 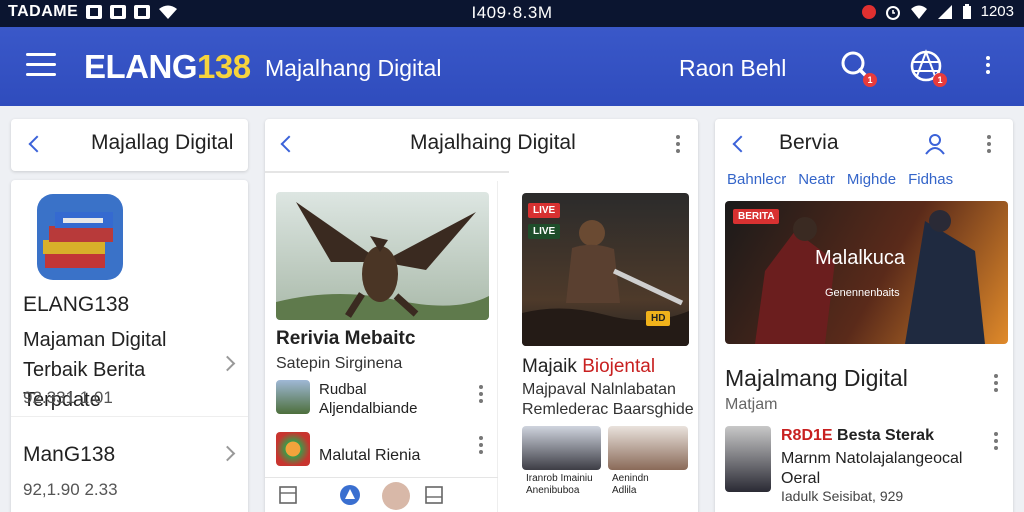 What do you see at coordinates (162, 142) in the screenshot?
I see `column1-title: Majallag Digital` at bounding box center [162, 142].